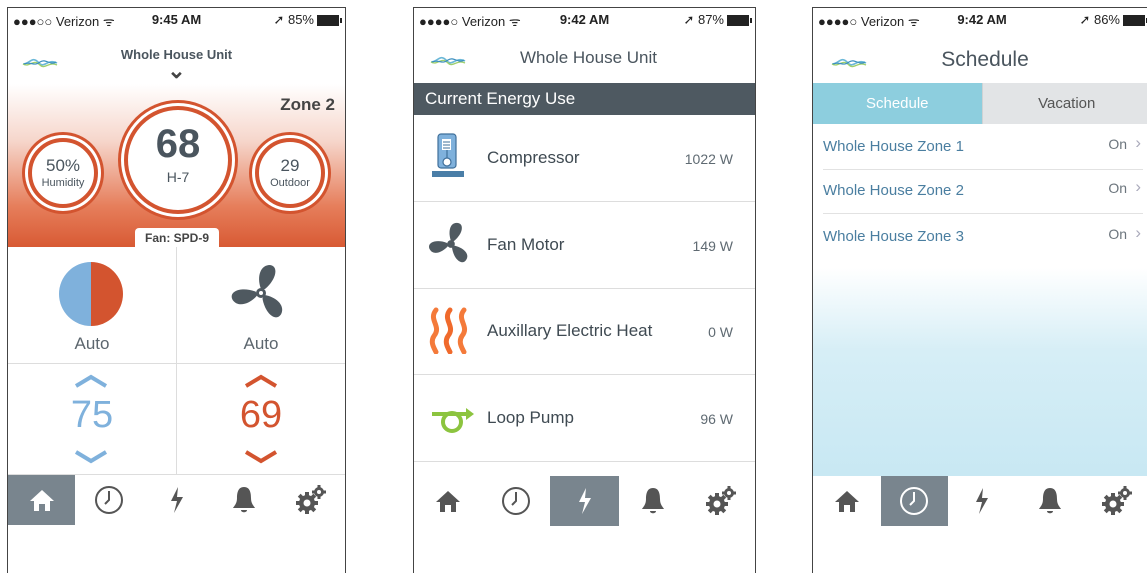 The height and width of the screenshot is (573, 1147). I want to click on heat-up-chevron-icon, so click(261, 381).